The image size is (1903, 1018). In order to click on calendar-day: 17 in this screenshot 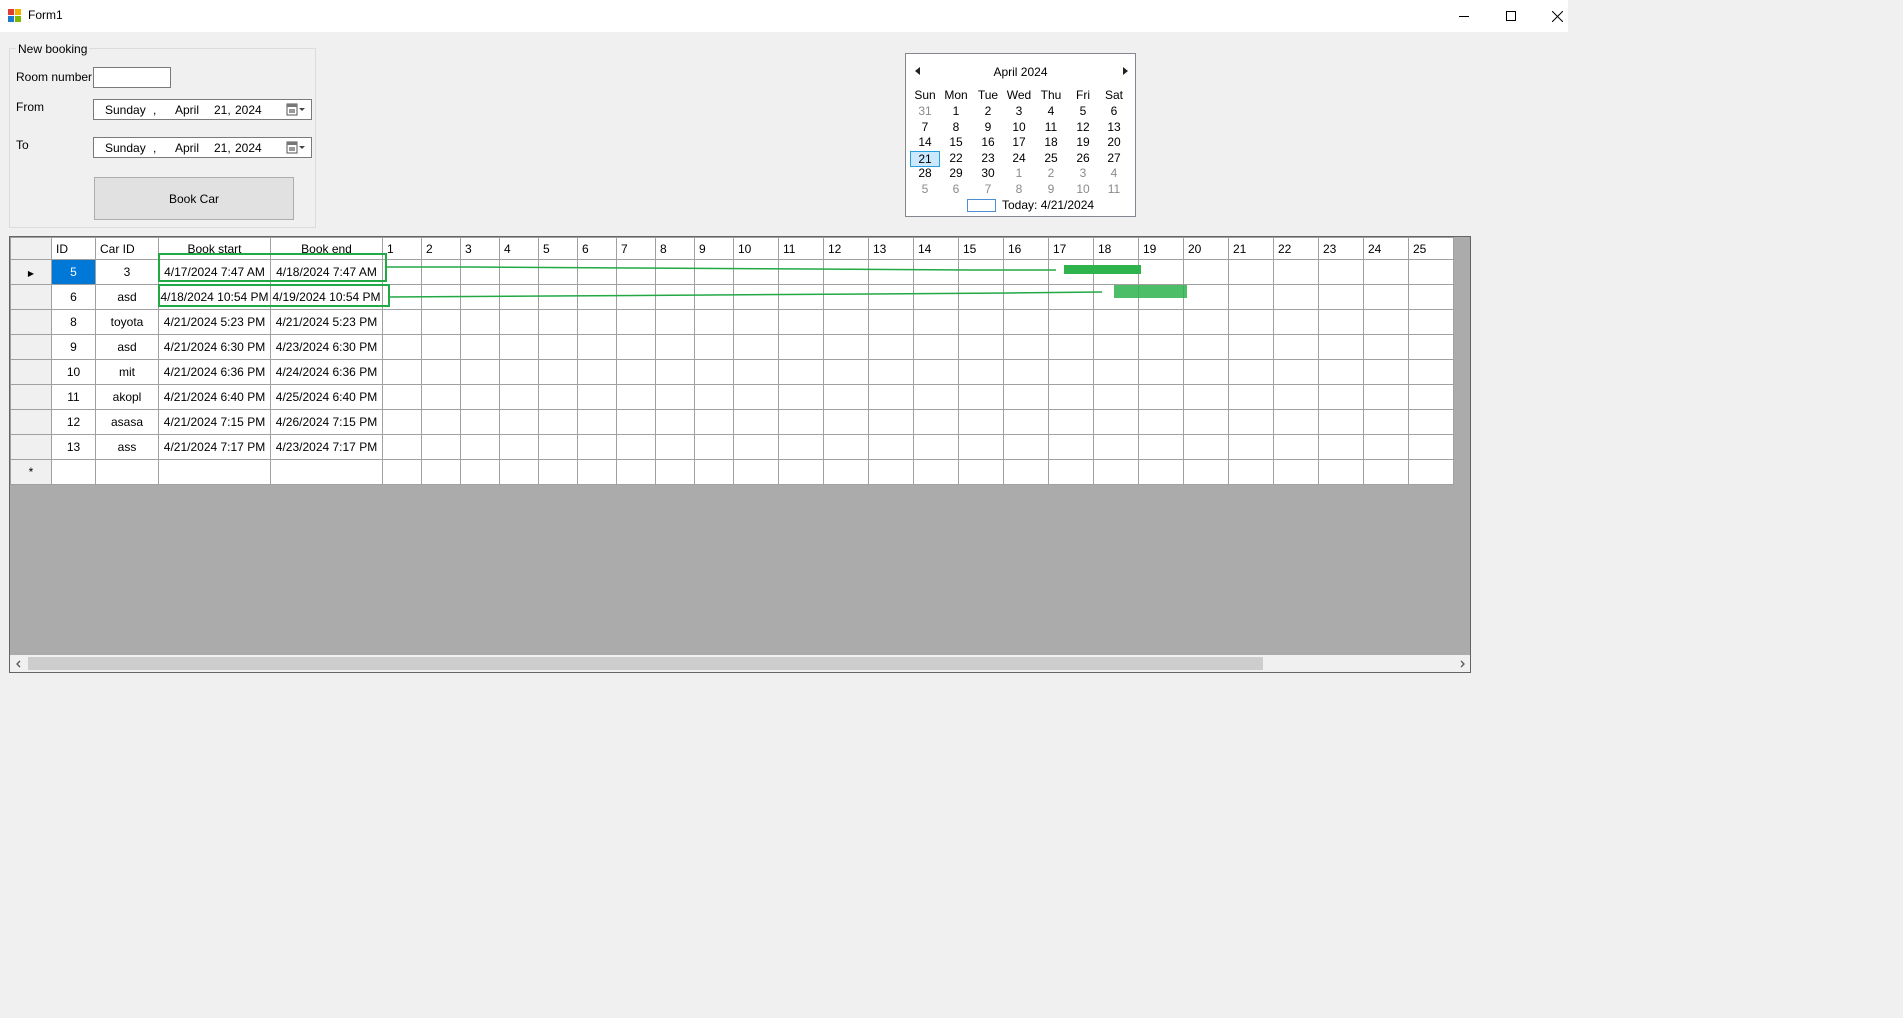, I will do `click(1019, 142)`.